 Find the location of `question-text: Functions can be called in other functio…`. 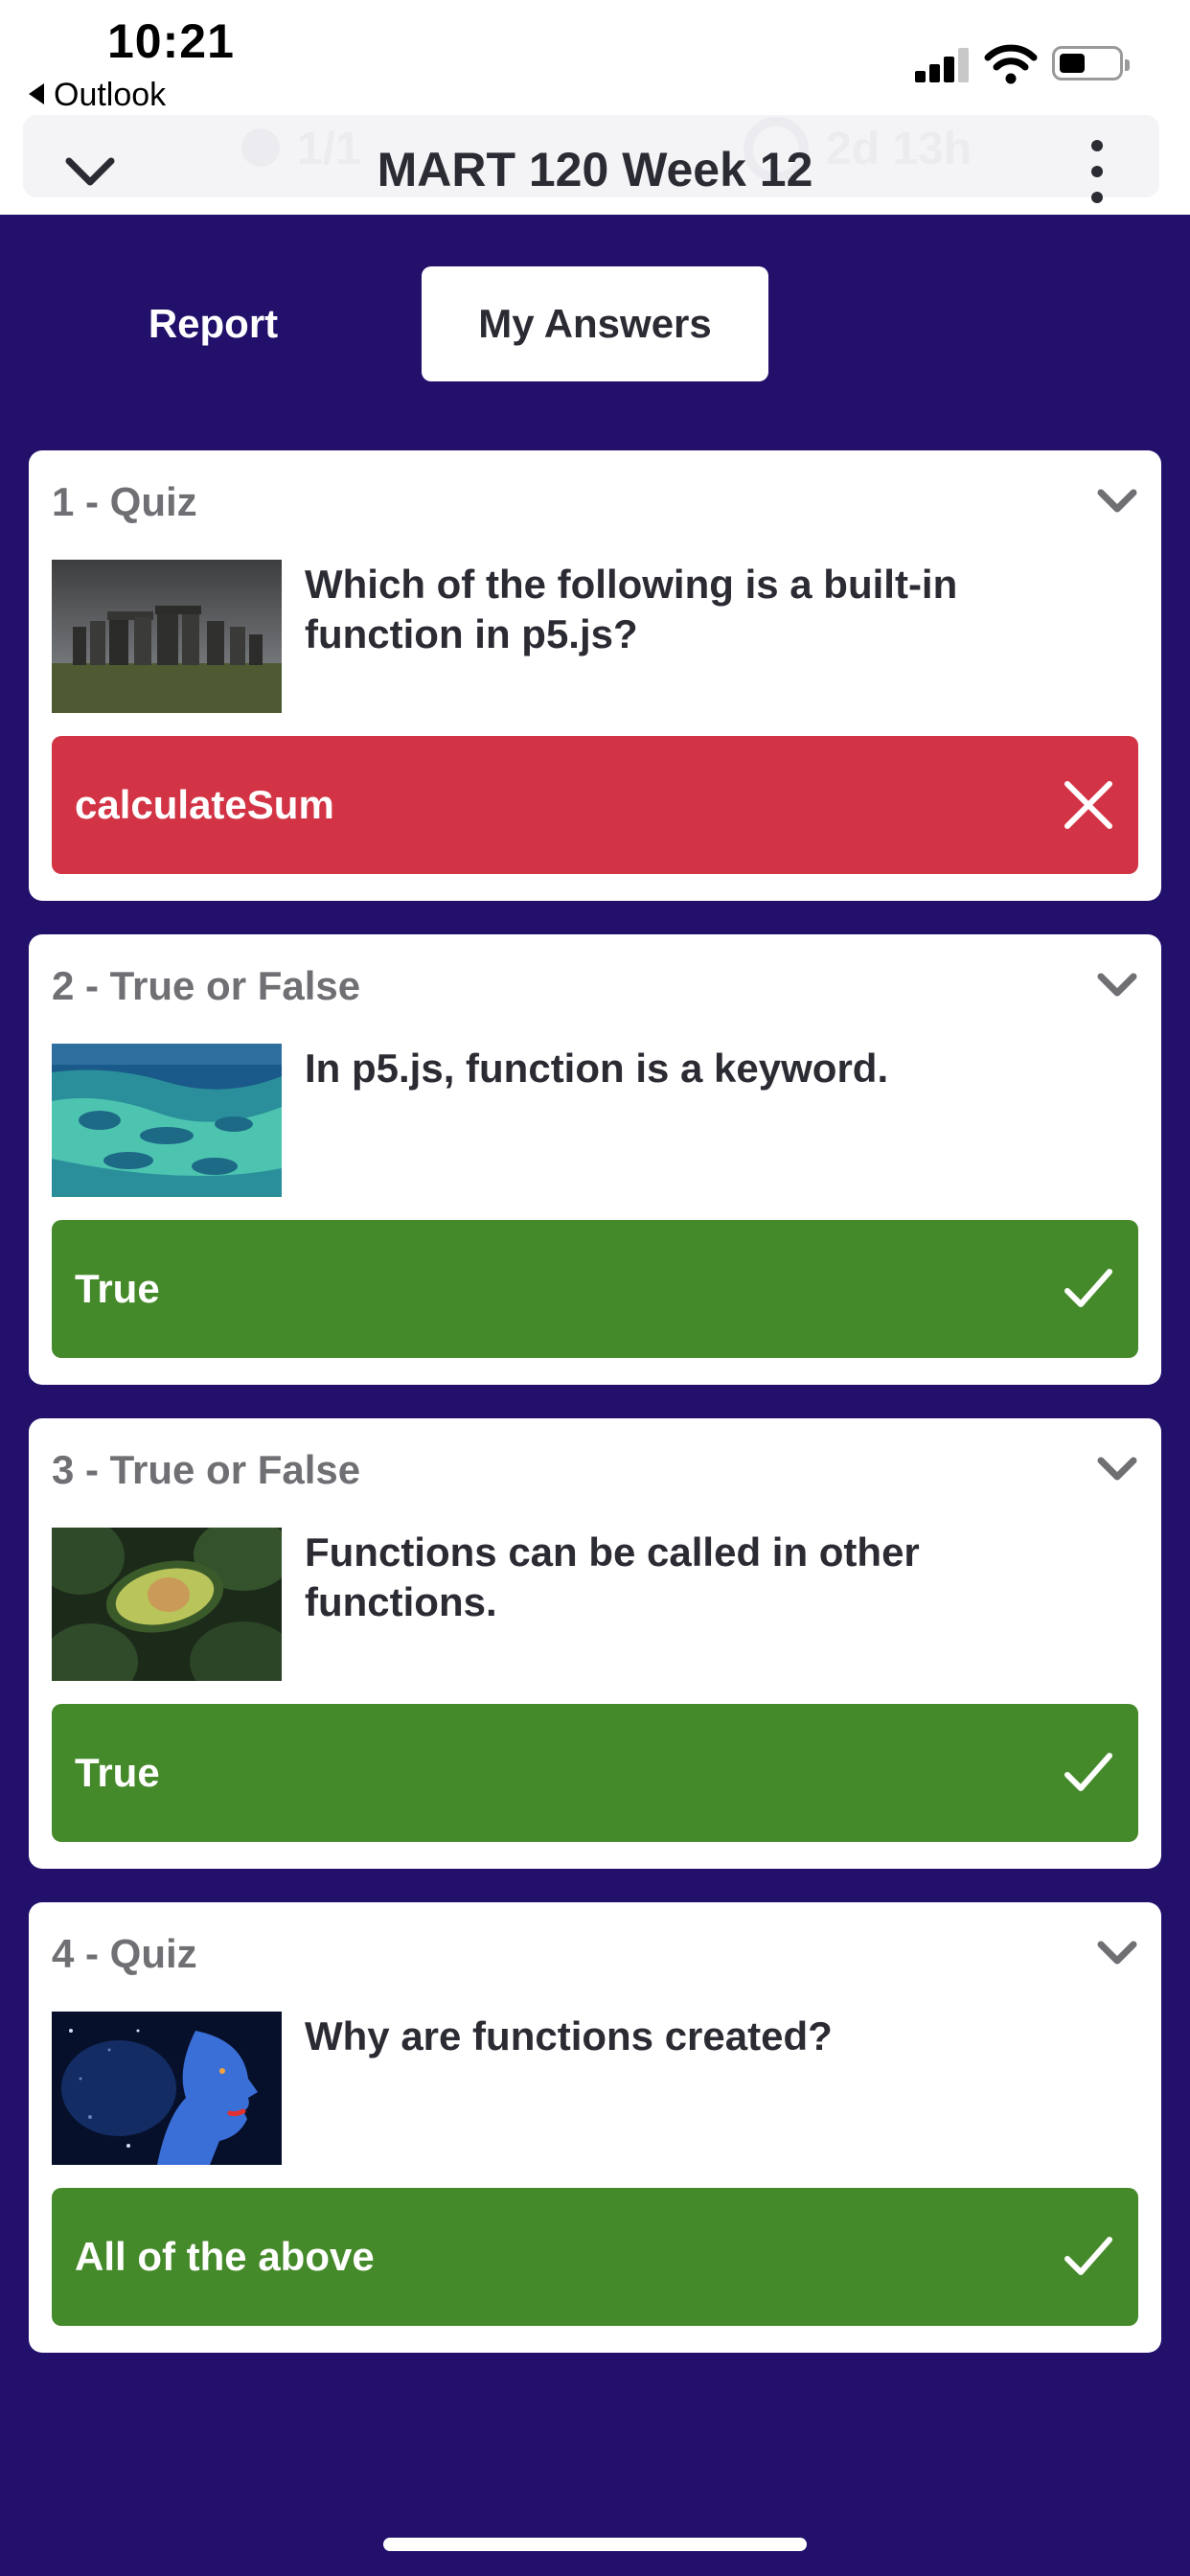

question-text: Functions can be called in other functio… is located at coordinates (612, 1577).